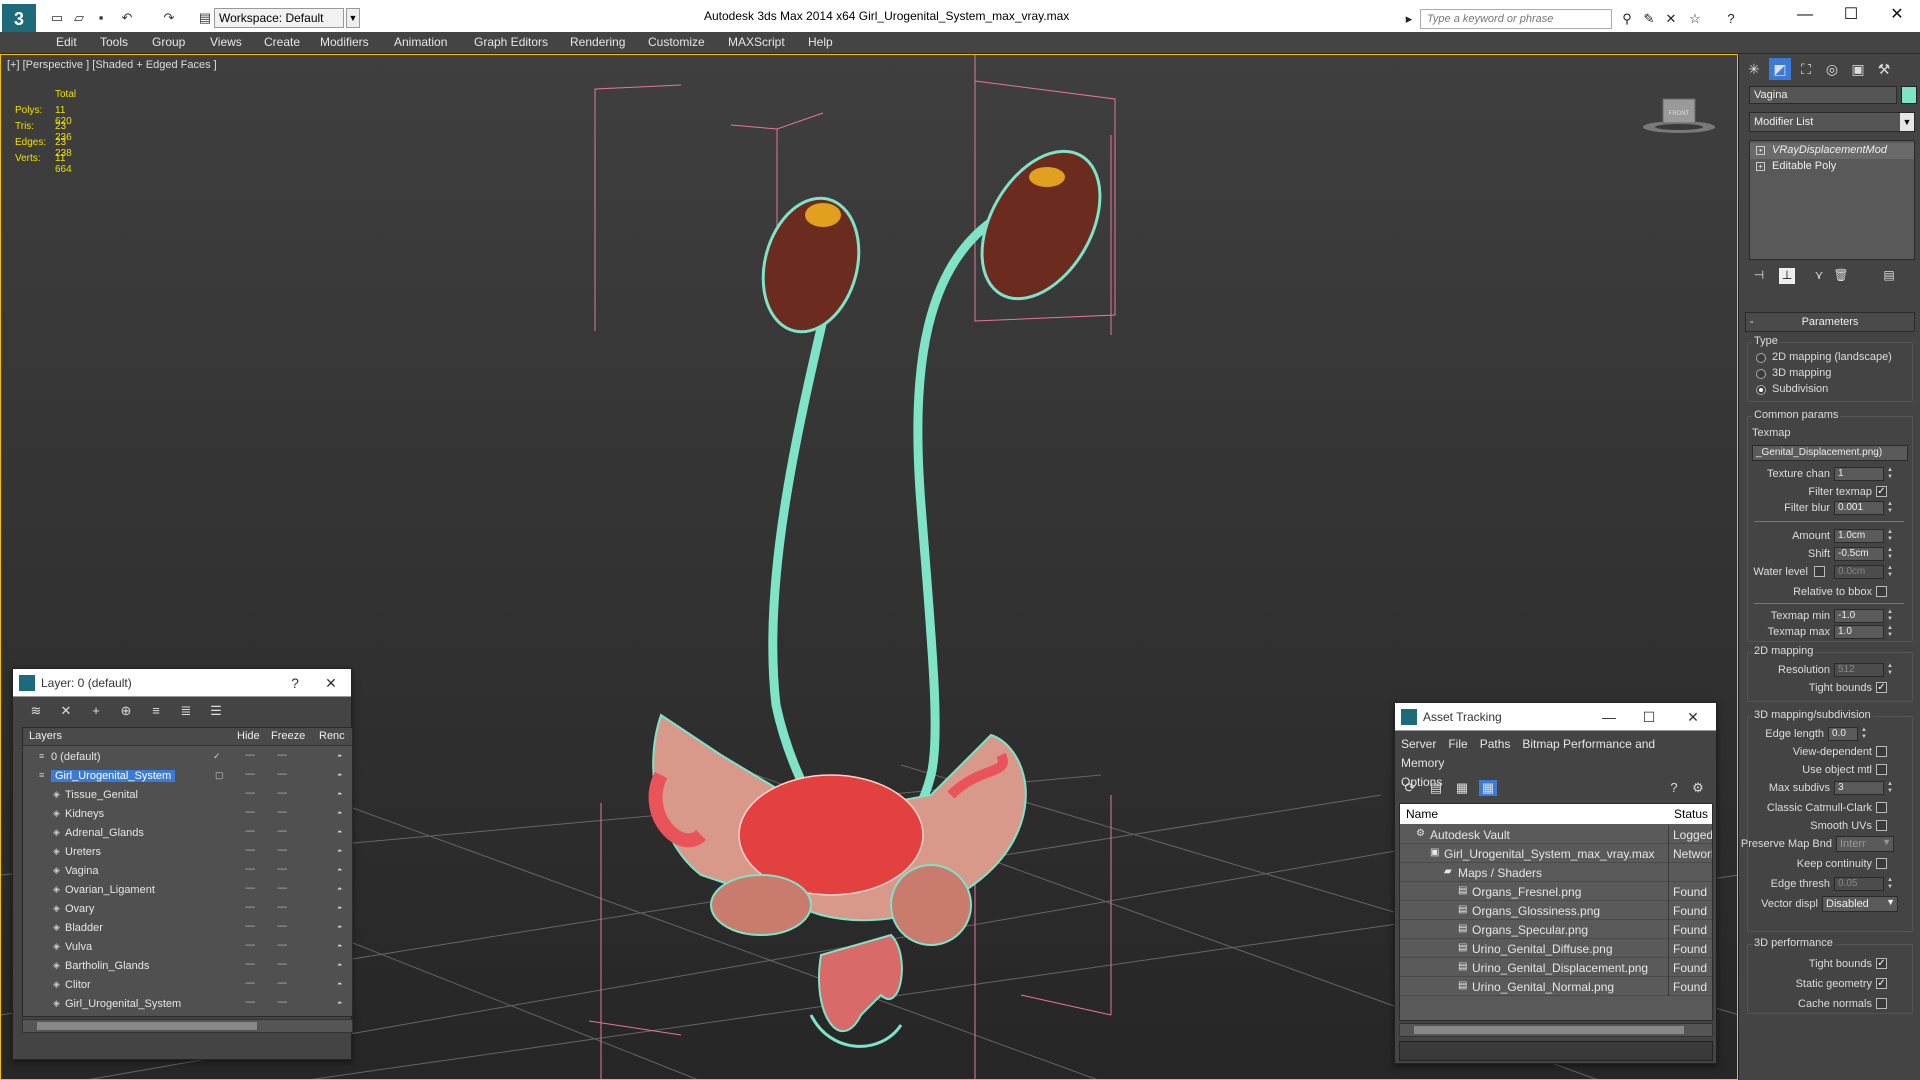  What do you see at coordinates (279, 18) in the screenshot?
I see `workspace-dropdown: Workspace: Default` at bounding box center [279, 18].